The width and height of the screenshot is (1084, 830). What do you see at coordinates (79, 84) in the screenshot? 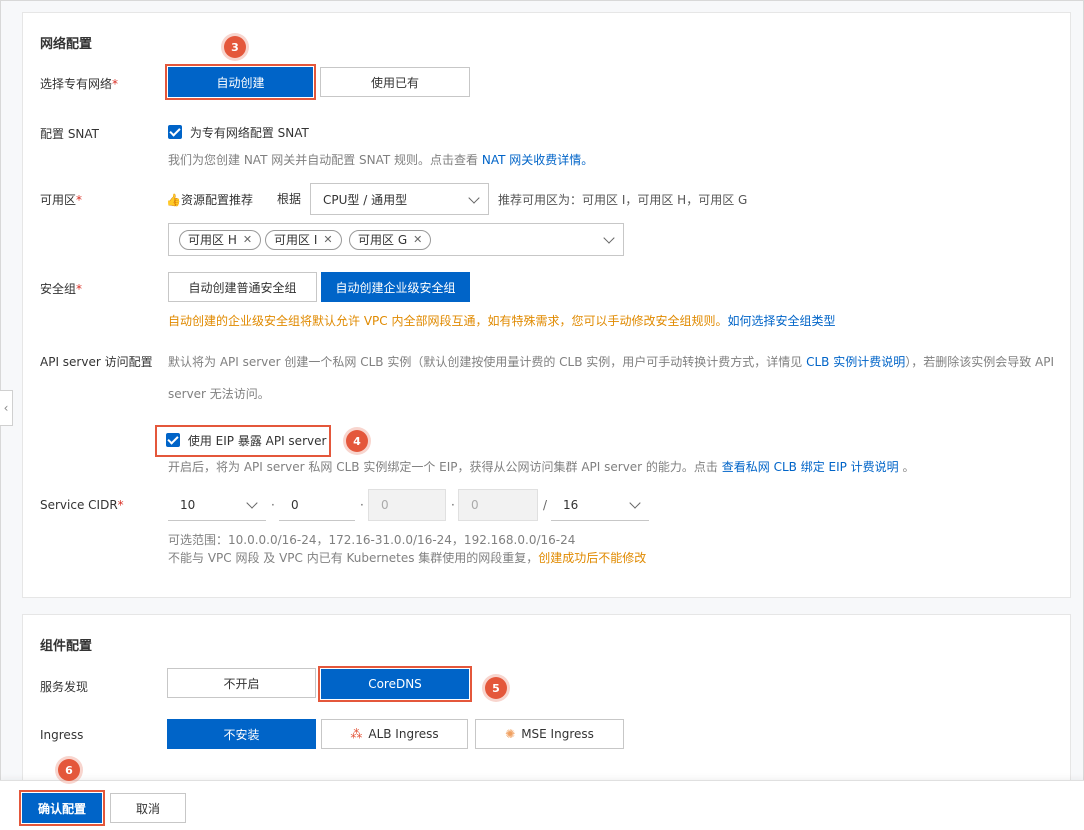
I see `vpc-label: 选择专有网络*` at bounding box center [79, 84].